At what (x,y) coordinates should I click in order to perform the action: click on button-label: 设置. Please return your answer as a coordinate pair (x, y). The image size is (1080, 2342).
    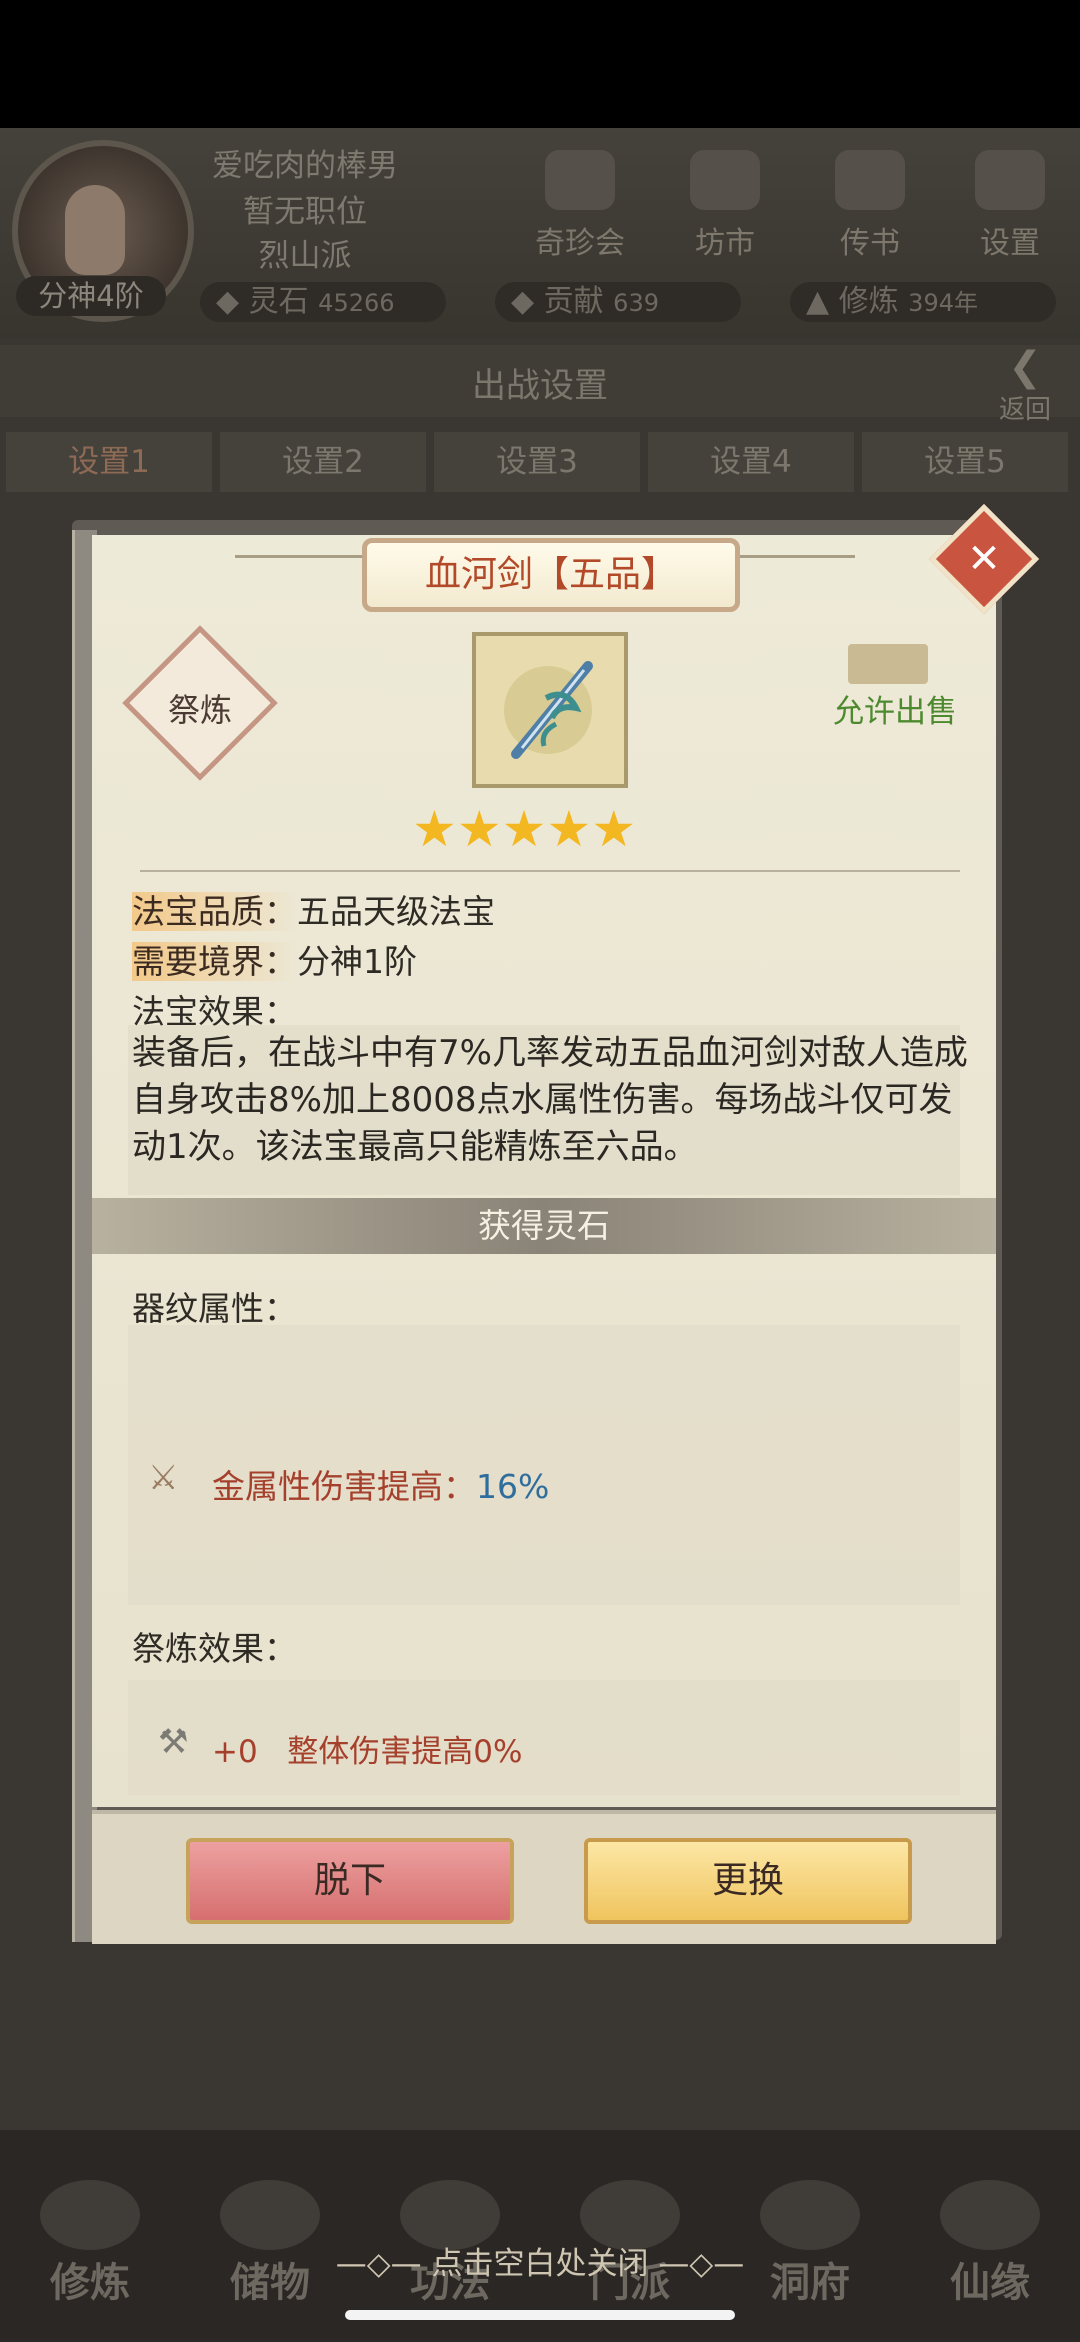
    Looking at the image, I should click on (1010, 243).